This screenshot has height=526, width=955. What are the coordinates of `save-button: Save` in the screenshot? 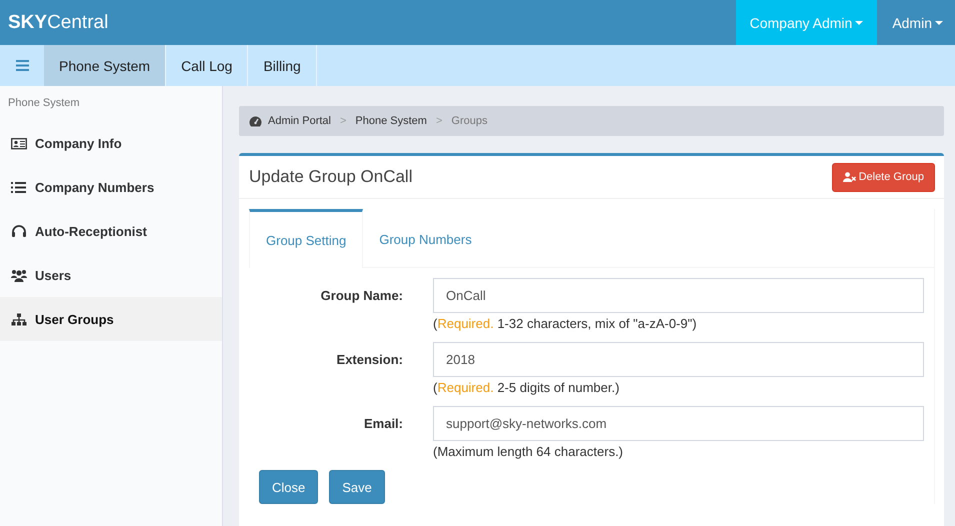 It's located at (357, 487).